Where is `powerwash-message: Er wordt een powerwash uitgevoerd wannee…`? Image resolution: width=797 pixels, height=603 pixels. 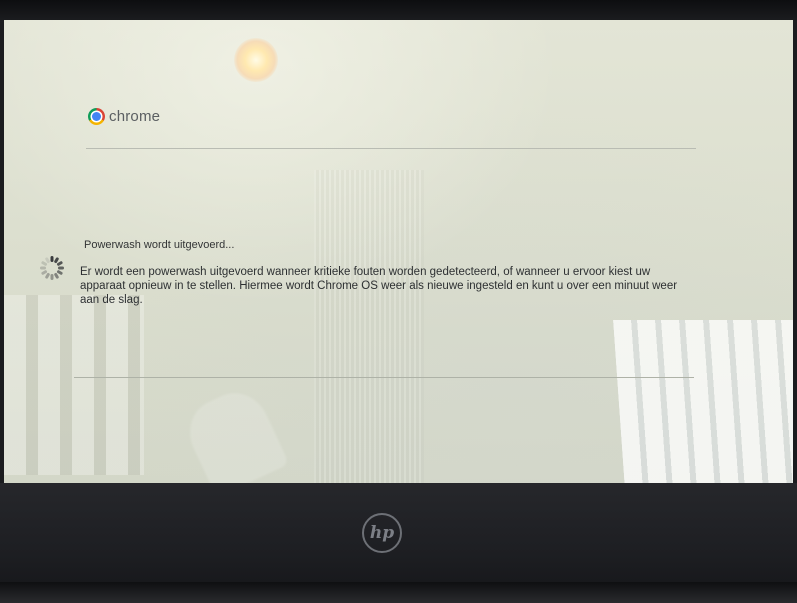
powerwash-message: Er wordt een powerwash uitgevoerd wannee… is located at coordinates (379, 286).